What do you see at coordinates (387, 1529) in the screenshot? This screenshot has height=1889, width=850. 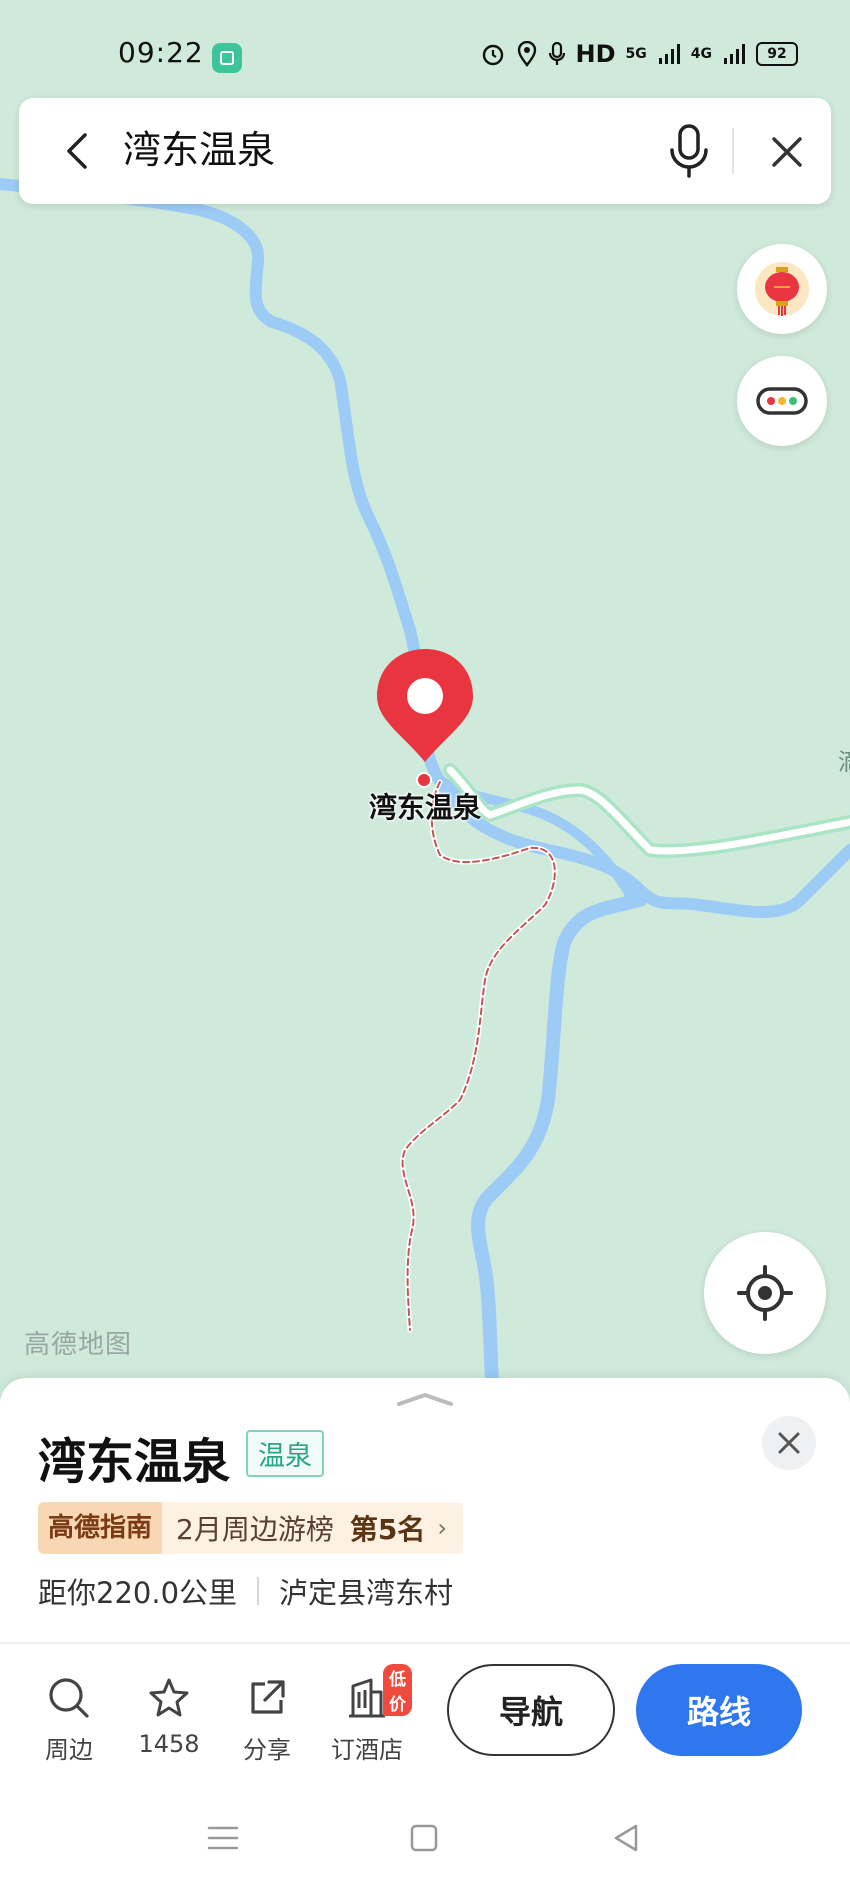 I see `ranking-position: 第5名` at bounding box center [387, 1529].